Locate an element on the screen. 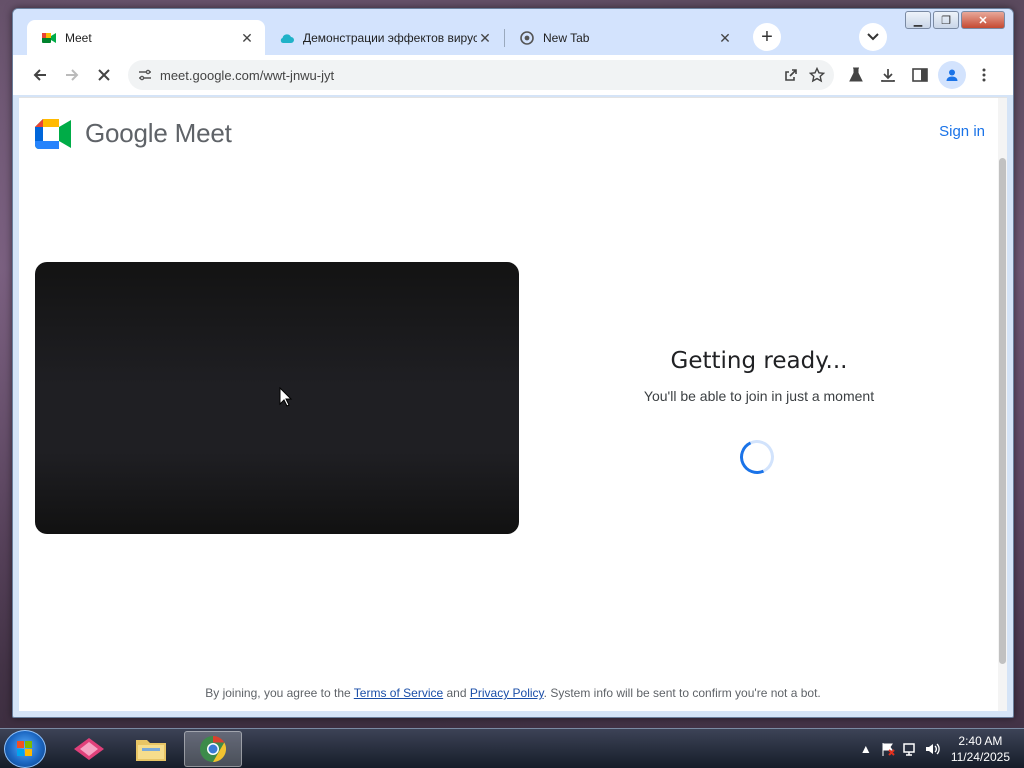  close-icon is located at coordinates (104, 75).